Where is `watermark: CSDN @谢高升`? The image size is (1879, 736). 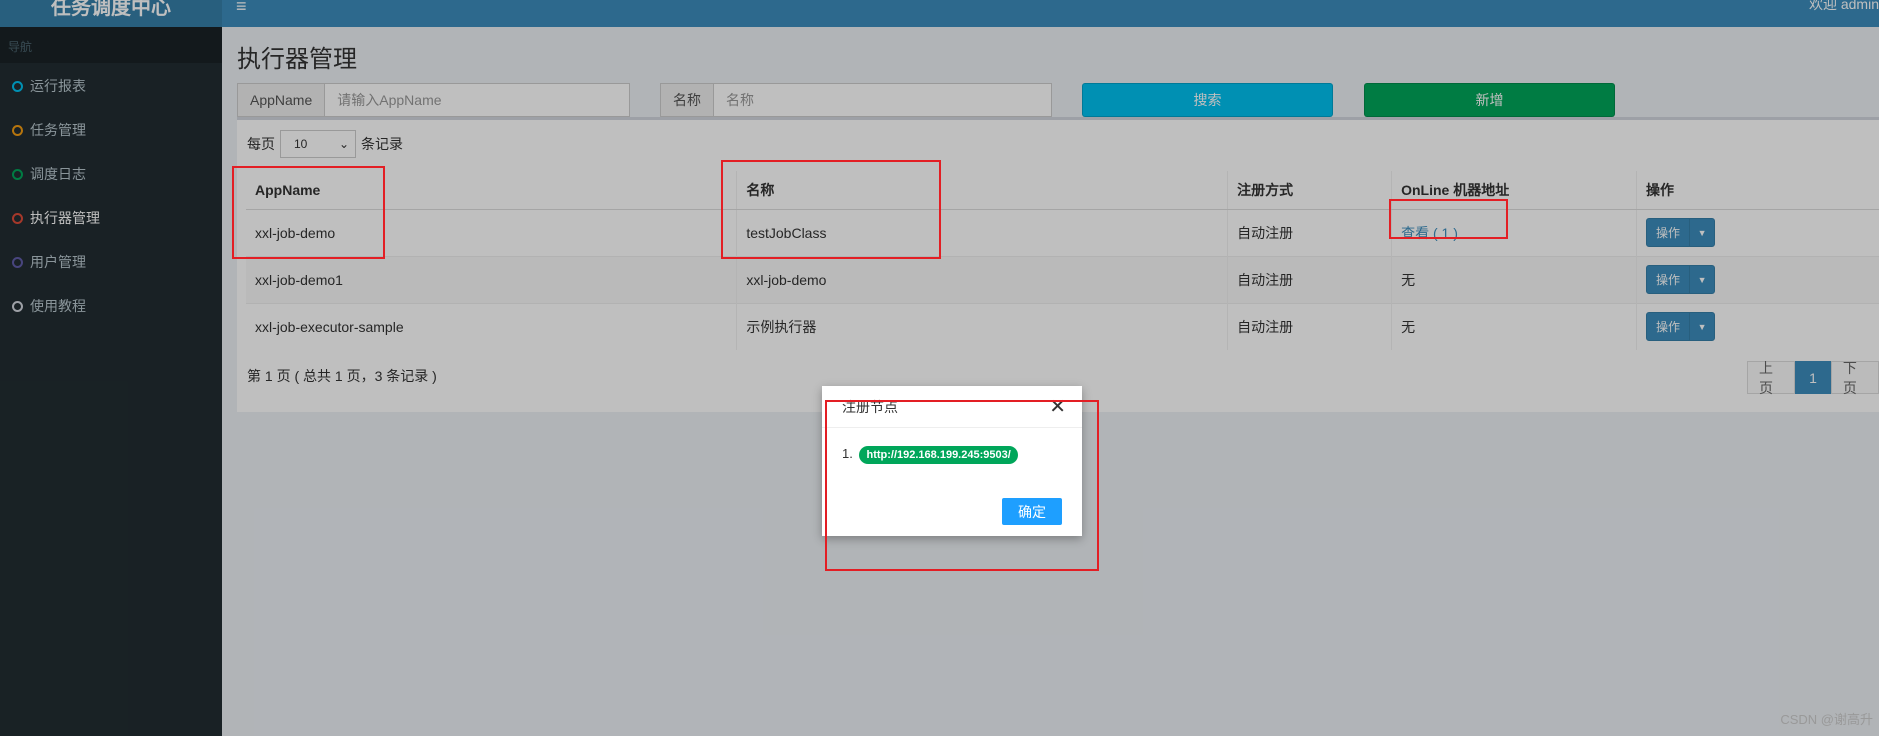
watermark: CSDN @谢高升 is located at coordinates (1826, 719).